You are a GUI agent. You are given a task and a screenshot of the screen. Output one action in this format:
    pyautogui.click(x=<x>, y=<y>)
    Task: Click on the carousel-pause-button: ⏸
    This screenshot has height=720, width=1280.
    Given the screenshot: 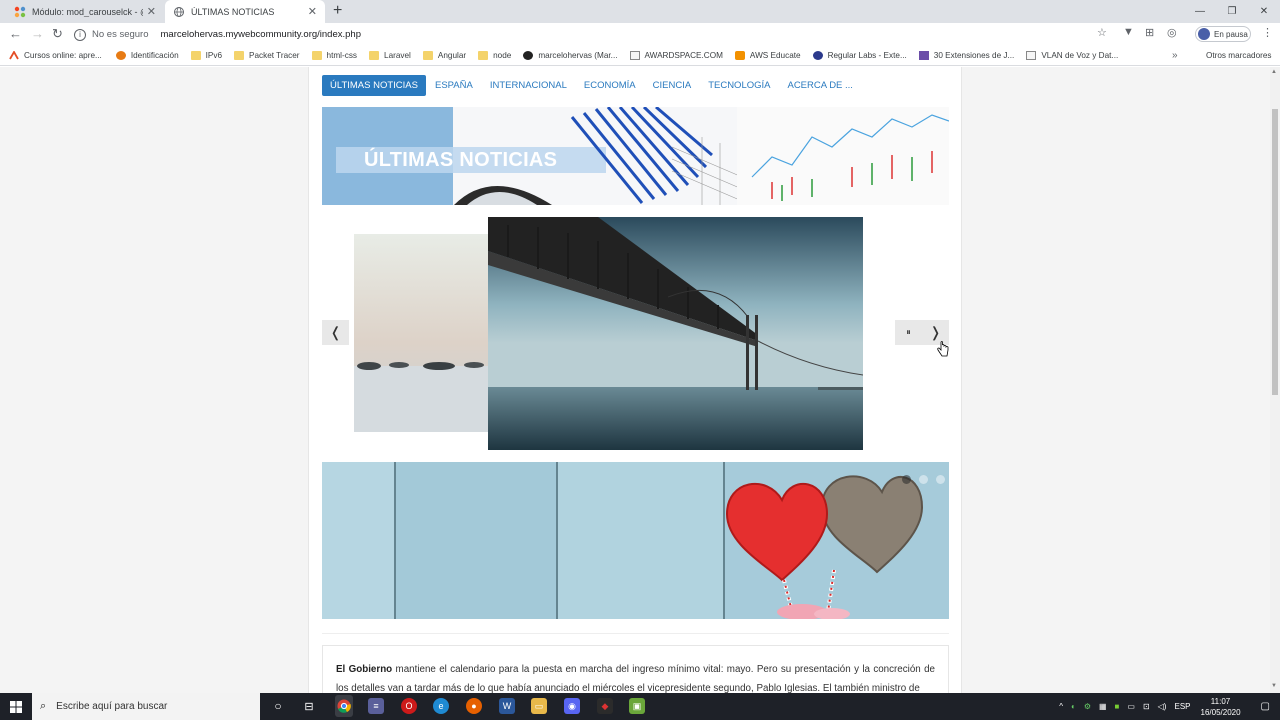 What is the action you would take?
    pyautogui.click(x=908, y=332)
    